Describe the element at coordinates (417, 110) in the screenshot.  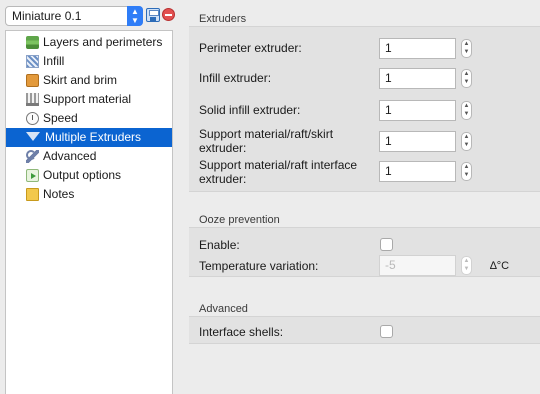
I see `solid-infill-extruder-field: 1` at that location.